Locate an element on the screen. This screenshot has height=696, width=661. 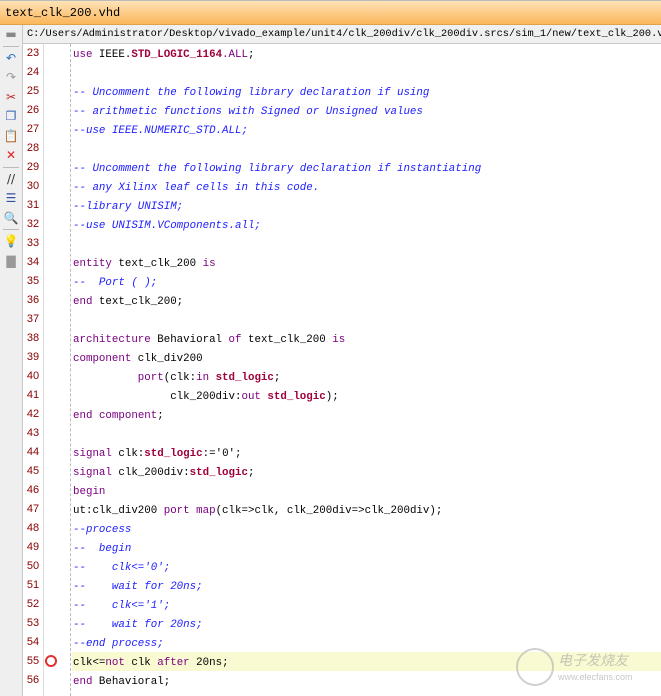
undo-icon: ↶ is located at coordinates (11, 59).